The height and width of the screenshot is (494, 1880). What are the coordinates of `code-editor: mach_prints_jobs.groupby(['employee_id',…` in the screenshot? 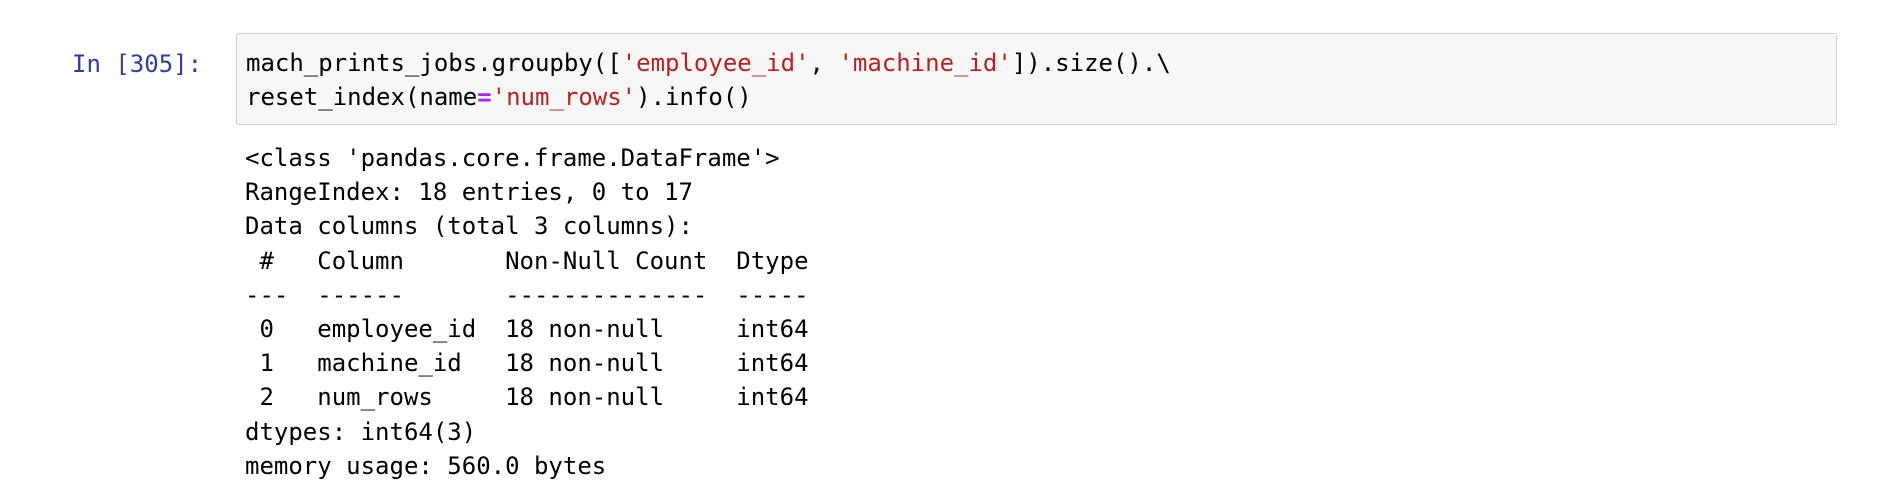 It's located at (708, 80).